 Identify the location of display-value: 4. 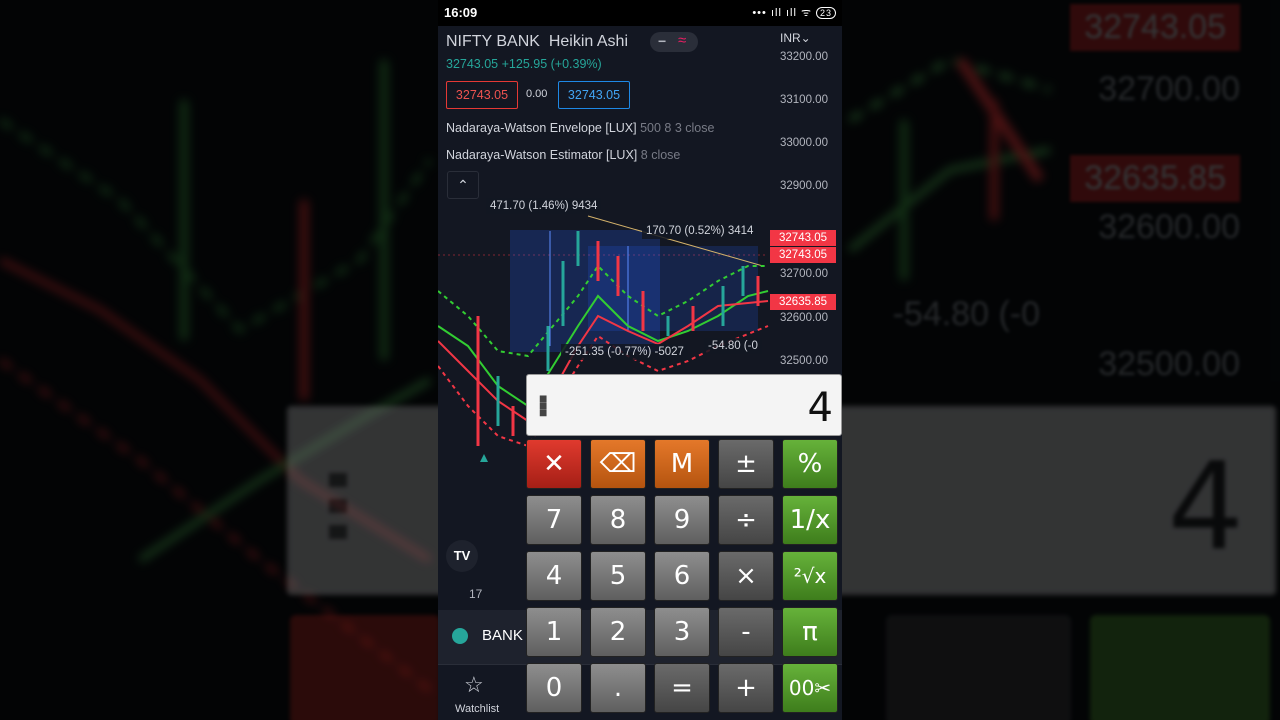
(820, 408).